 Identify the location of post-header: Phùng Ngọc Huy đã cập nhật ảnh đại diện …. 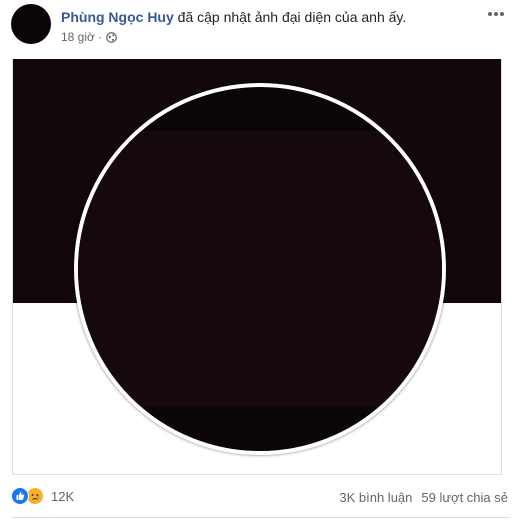
(233, 17).